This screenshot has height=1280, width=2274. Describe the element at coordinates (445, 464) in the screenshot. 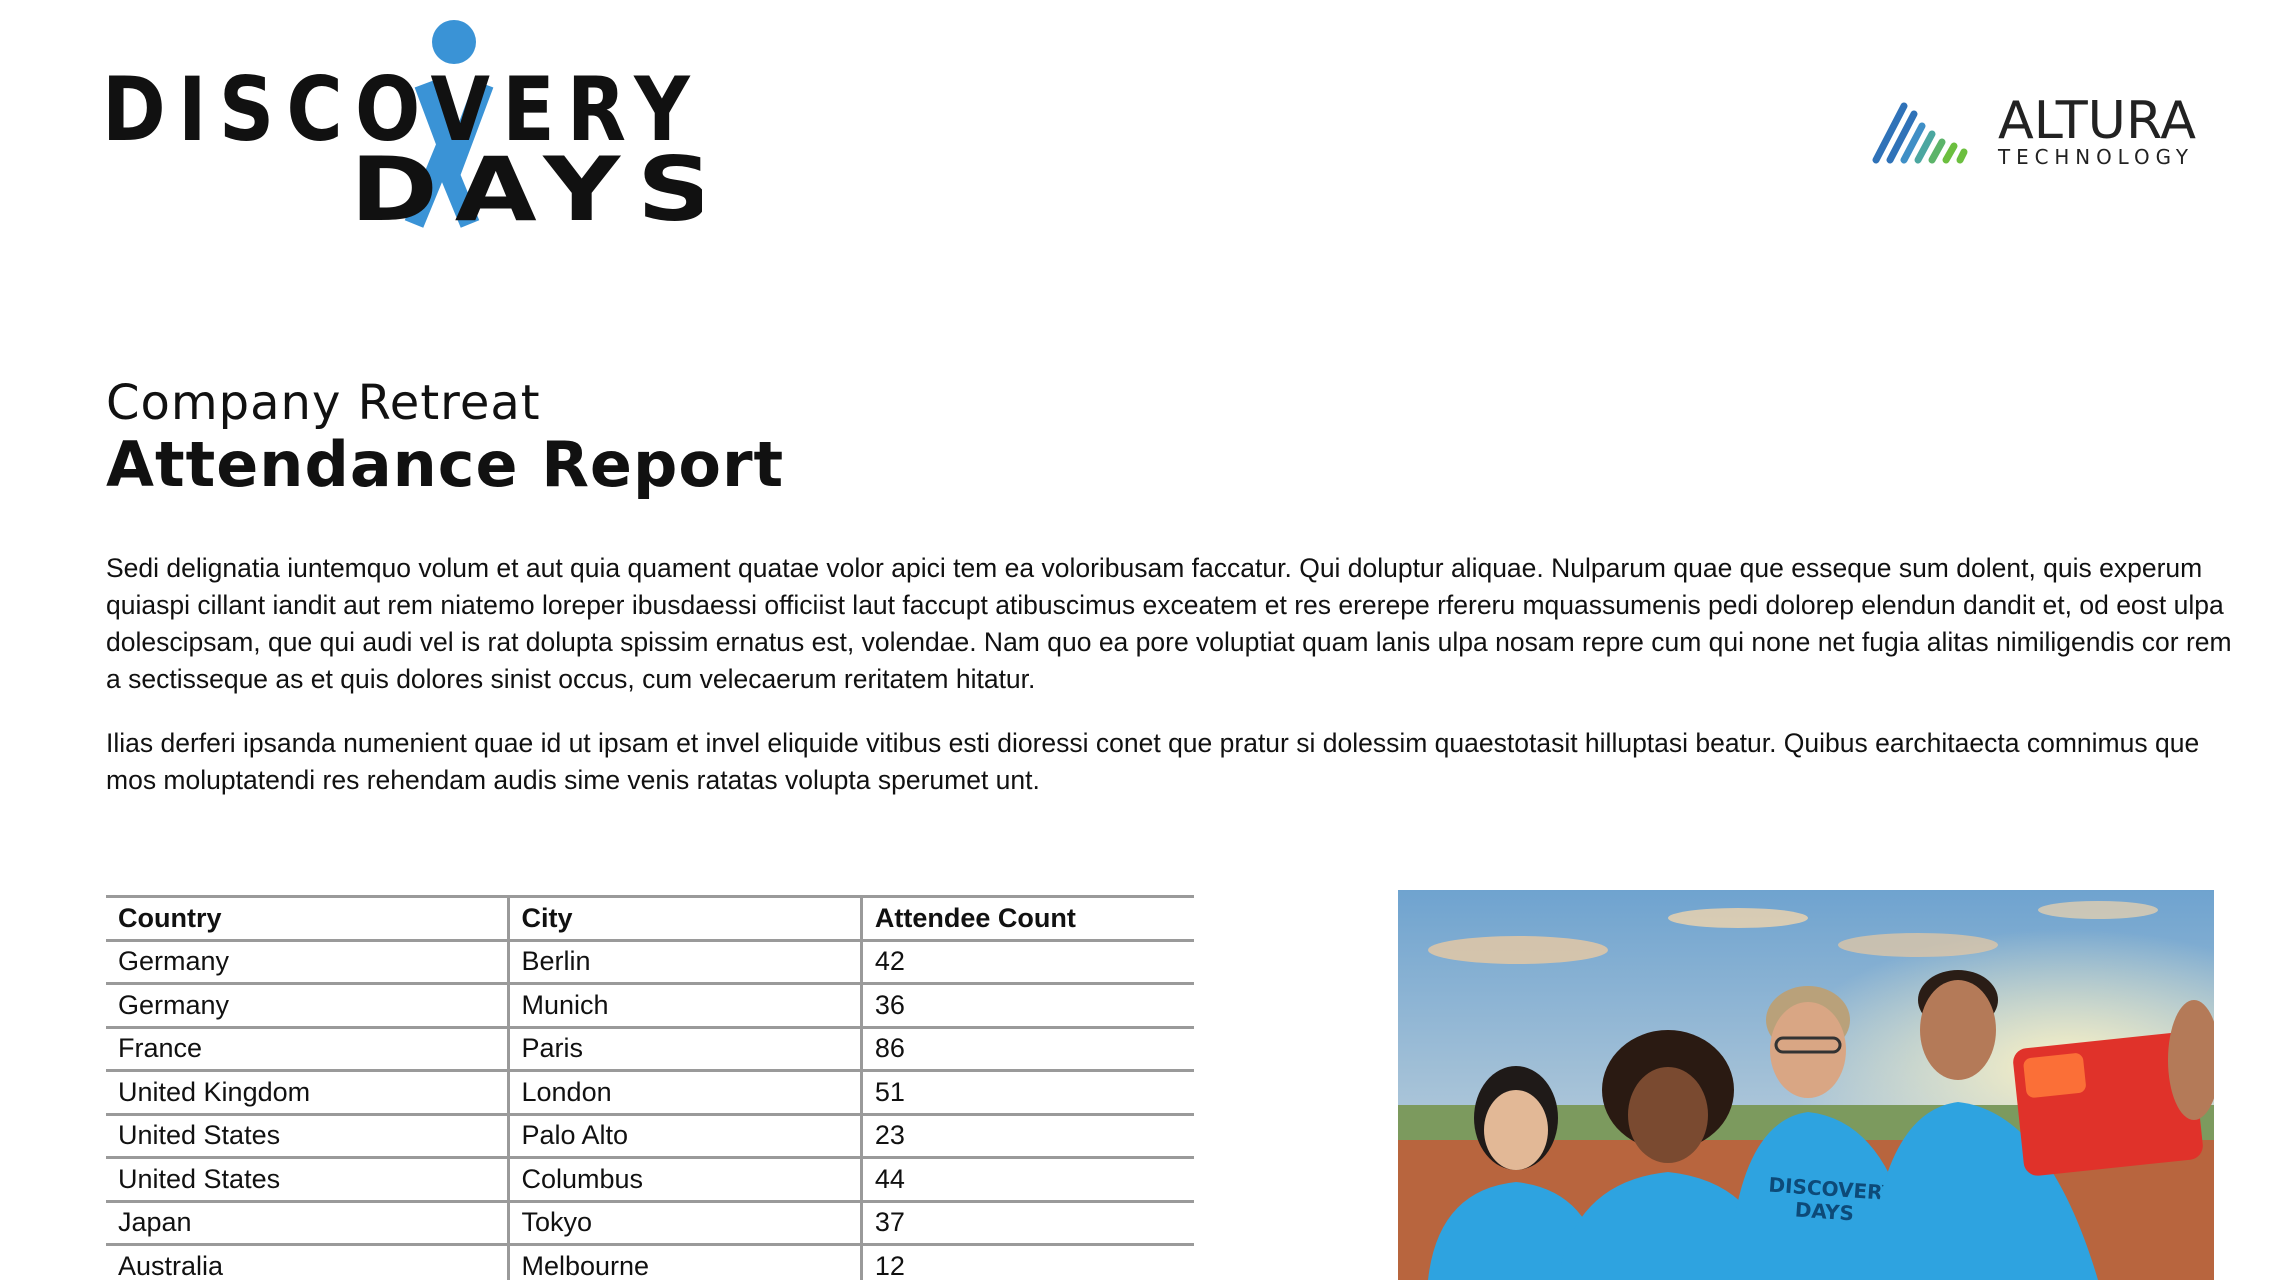

I see `report-title: Attendance Report` at that location.